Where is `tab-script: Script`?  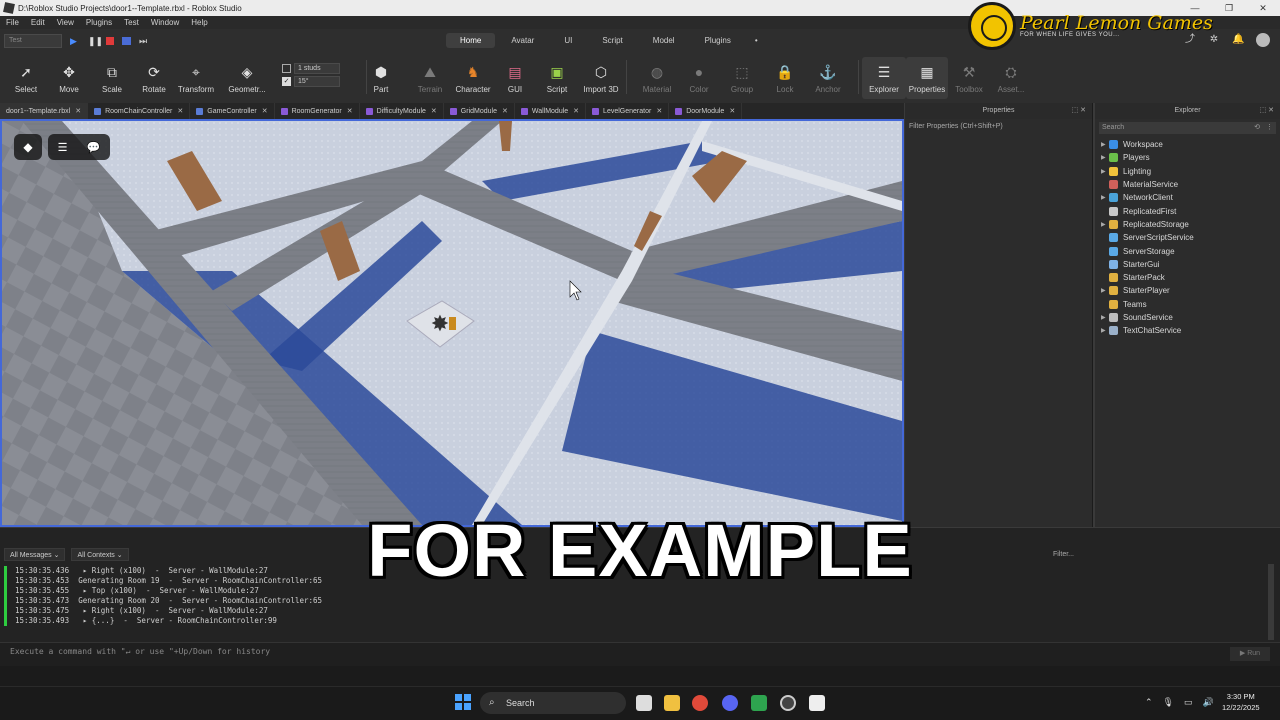 tab-script: Script is located at coordinates (612, 40).